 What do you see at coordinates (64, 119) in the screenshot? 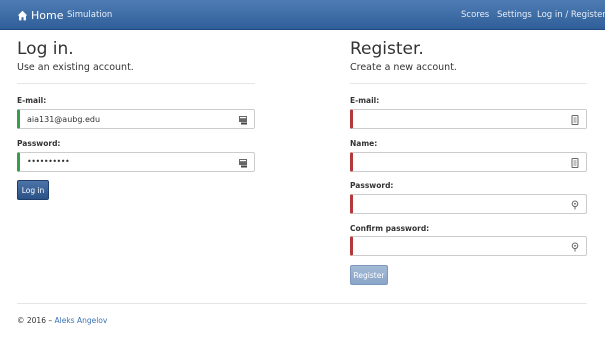
I see `login-email-value: aia131@aubg.edu` at bounding box center [64, 119].